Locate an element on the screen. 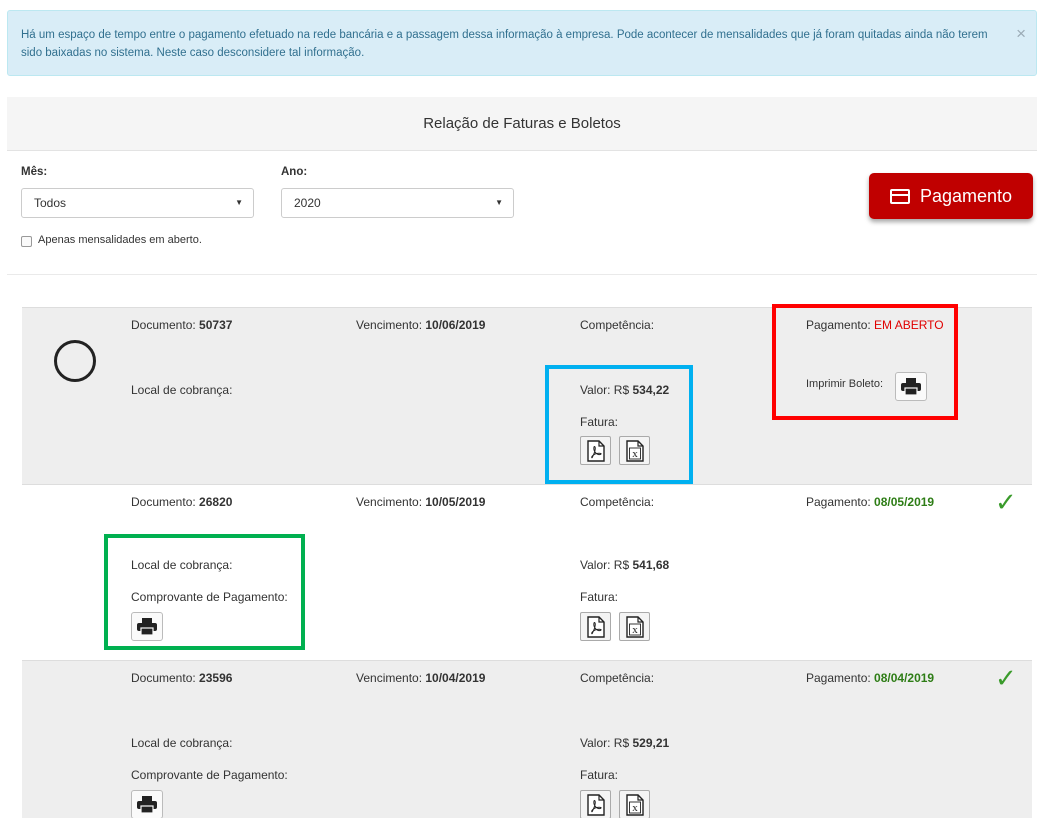 The height and width of the screenshot is (818, 1038). open-only-checkbox is located at coordinates (26, 241).